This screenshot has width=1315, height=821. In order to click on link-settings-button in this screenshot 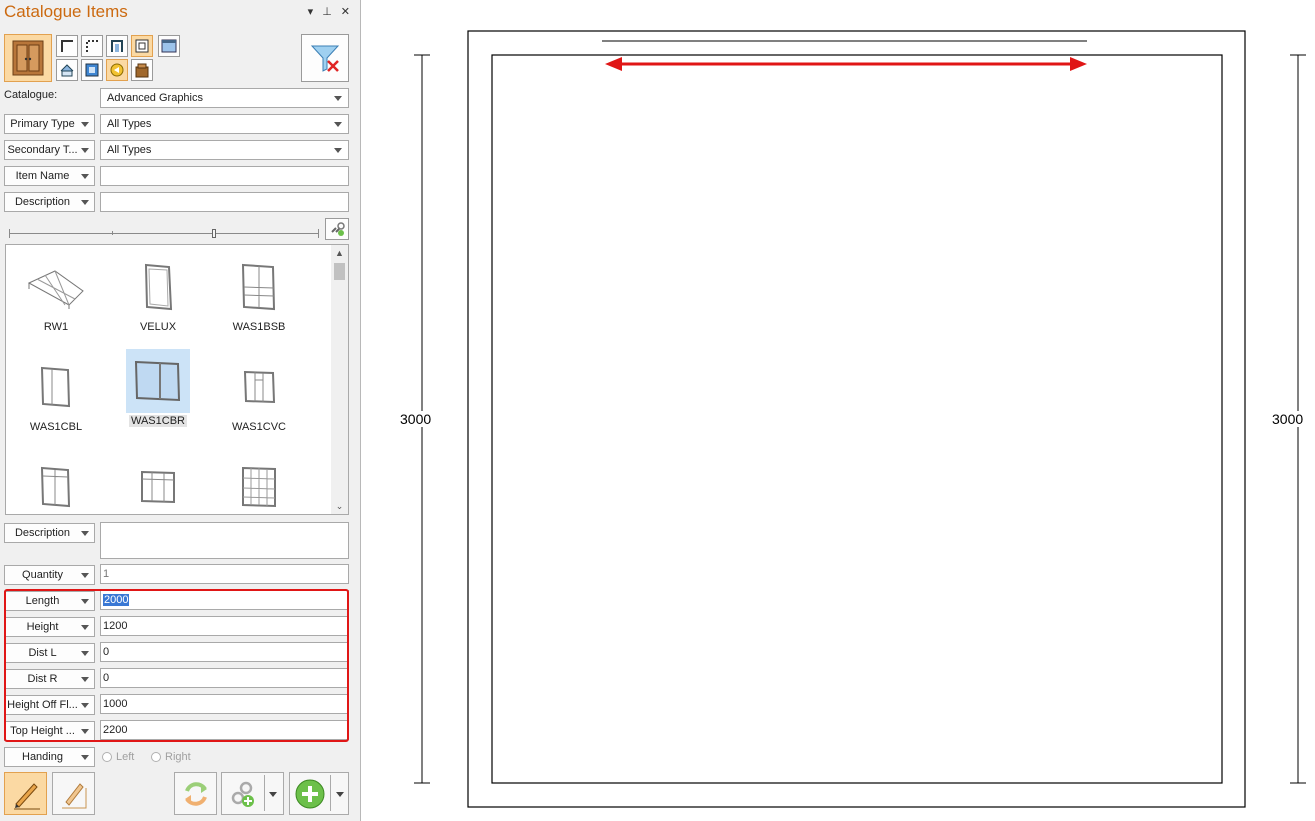, I will do `click(337, 229)`.